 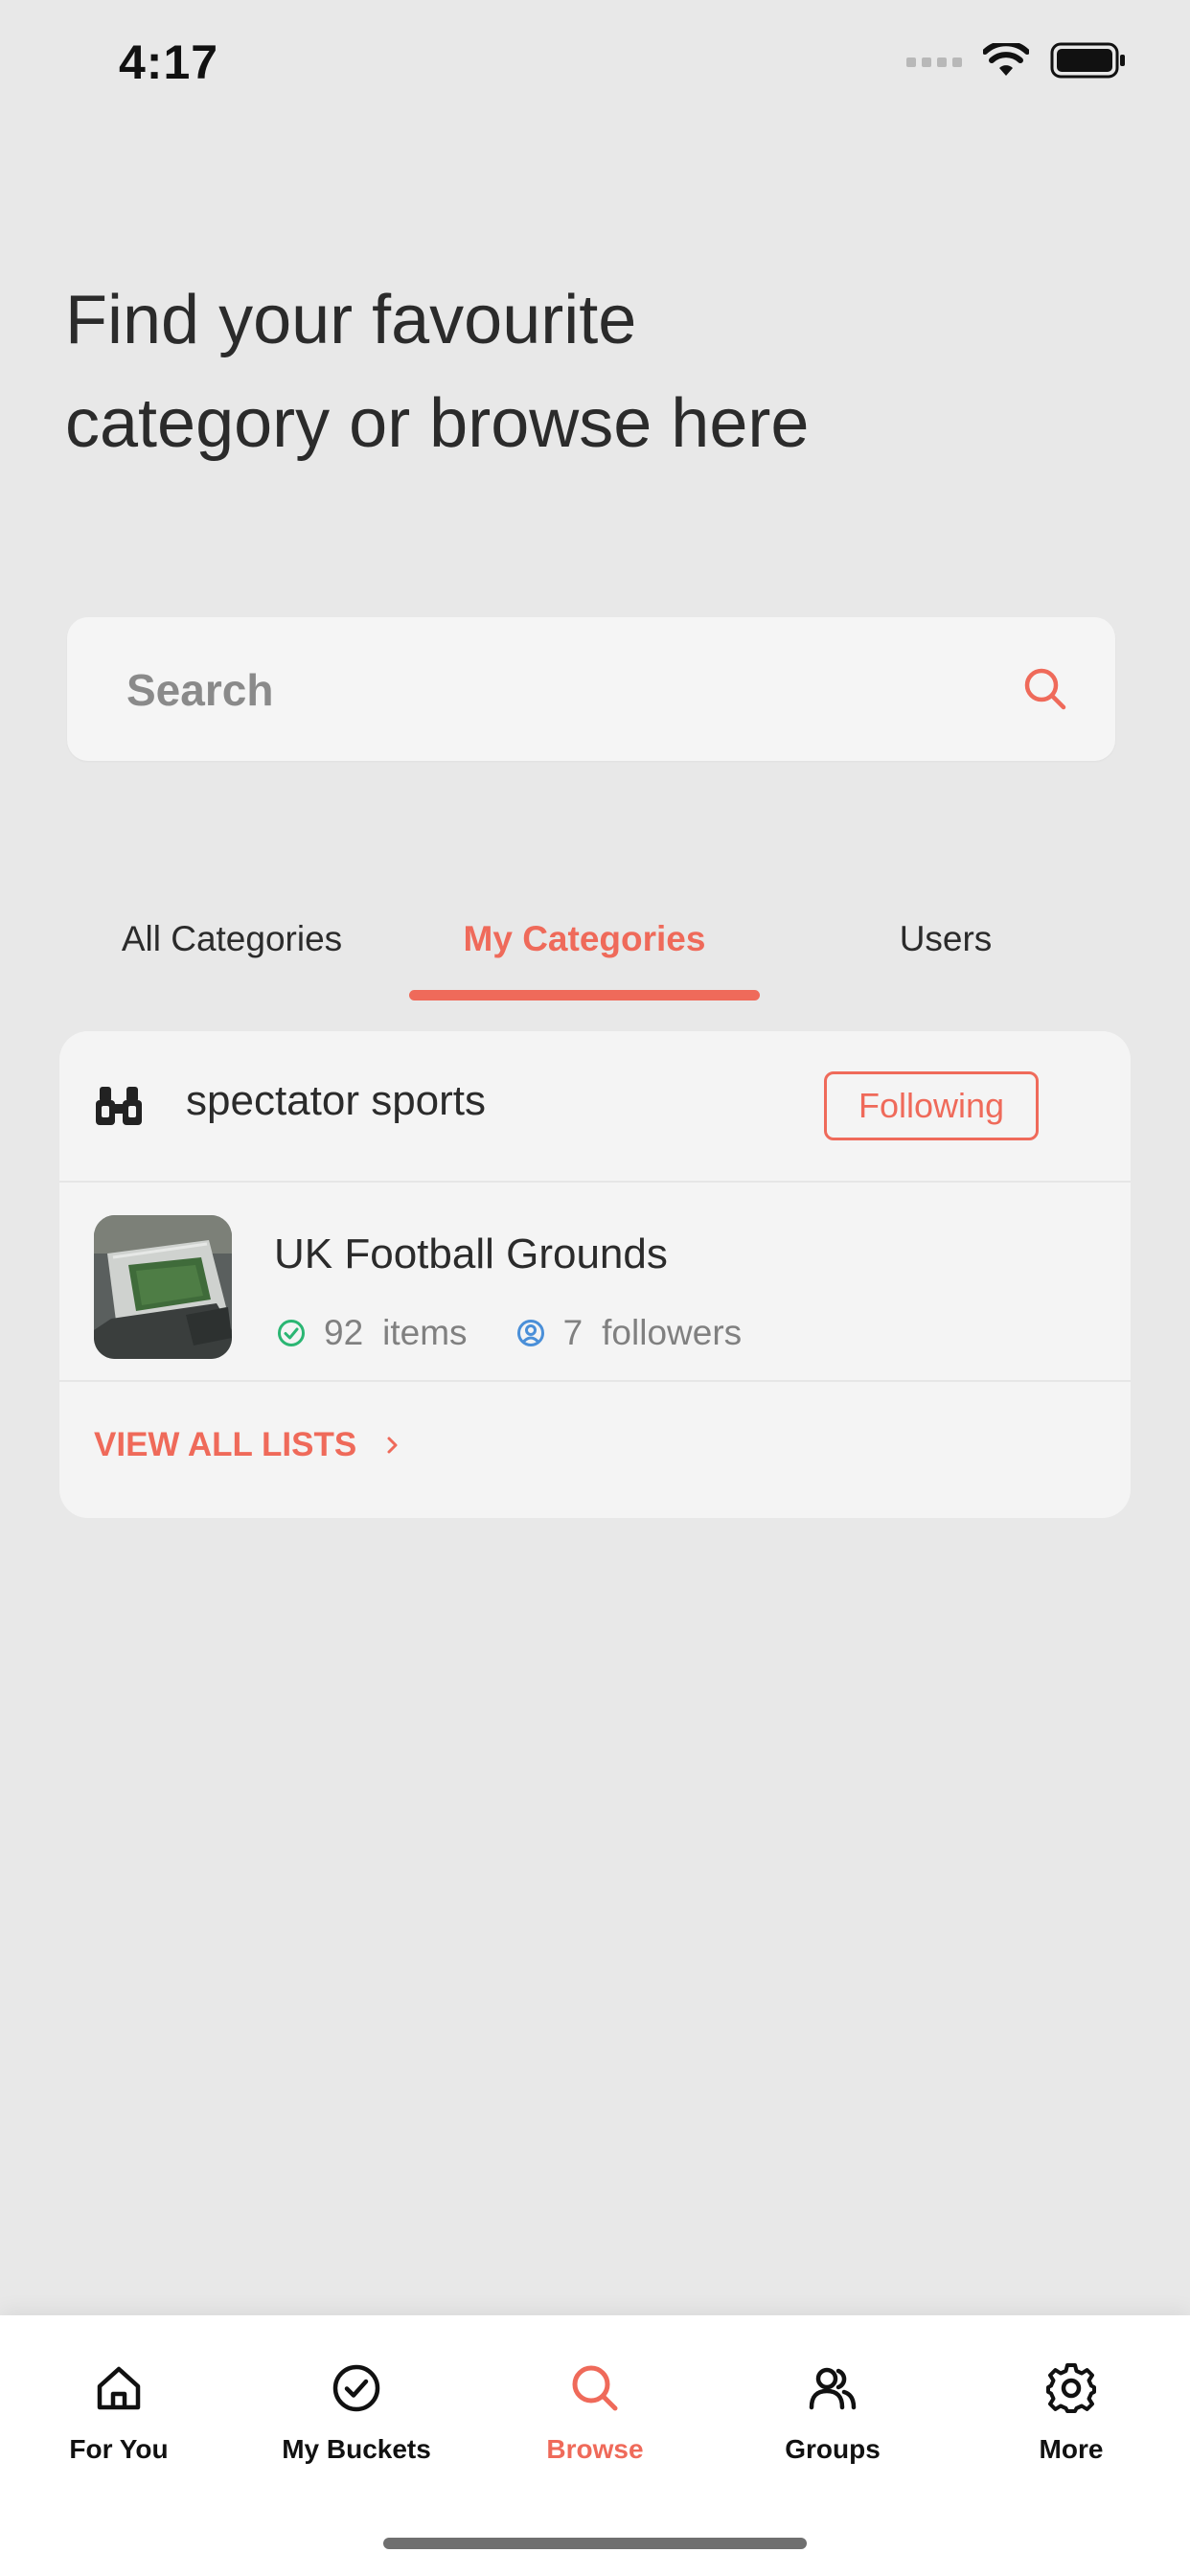 What do you see at coordinates (1088, 60) in the screenshot?
I see `battery-icon` at bounding box center [1088, 60].